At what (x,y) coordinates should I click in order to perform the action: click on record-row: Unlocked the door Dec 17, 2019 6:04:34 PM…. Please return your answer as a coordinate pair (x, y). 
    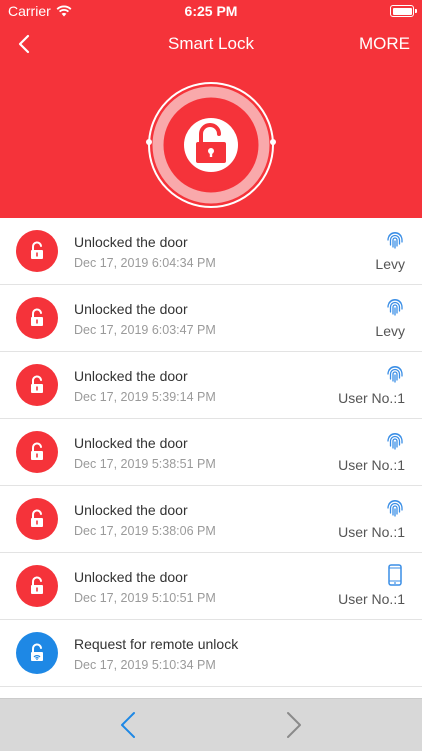
    Looking at the image, I should click on (211, 251).